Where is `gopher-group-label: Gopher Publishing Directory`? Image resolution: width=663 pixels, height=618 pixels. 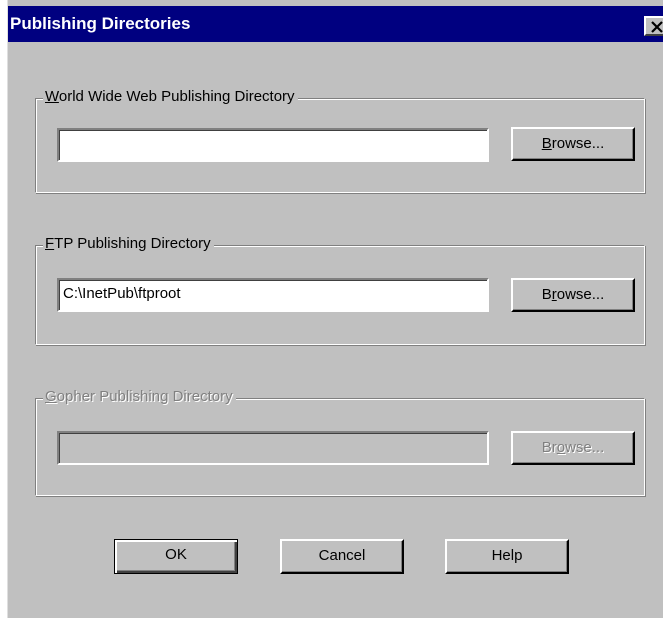 gopher-group-label: Gopher Publishing Directory is located at coordinates (139, 397).